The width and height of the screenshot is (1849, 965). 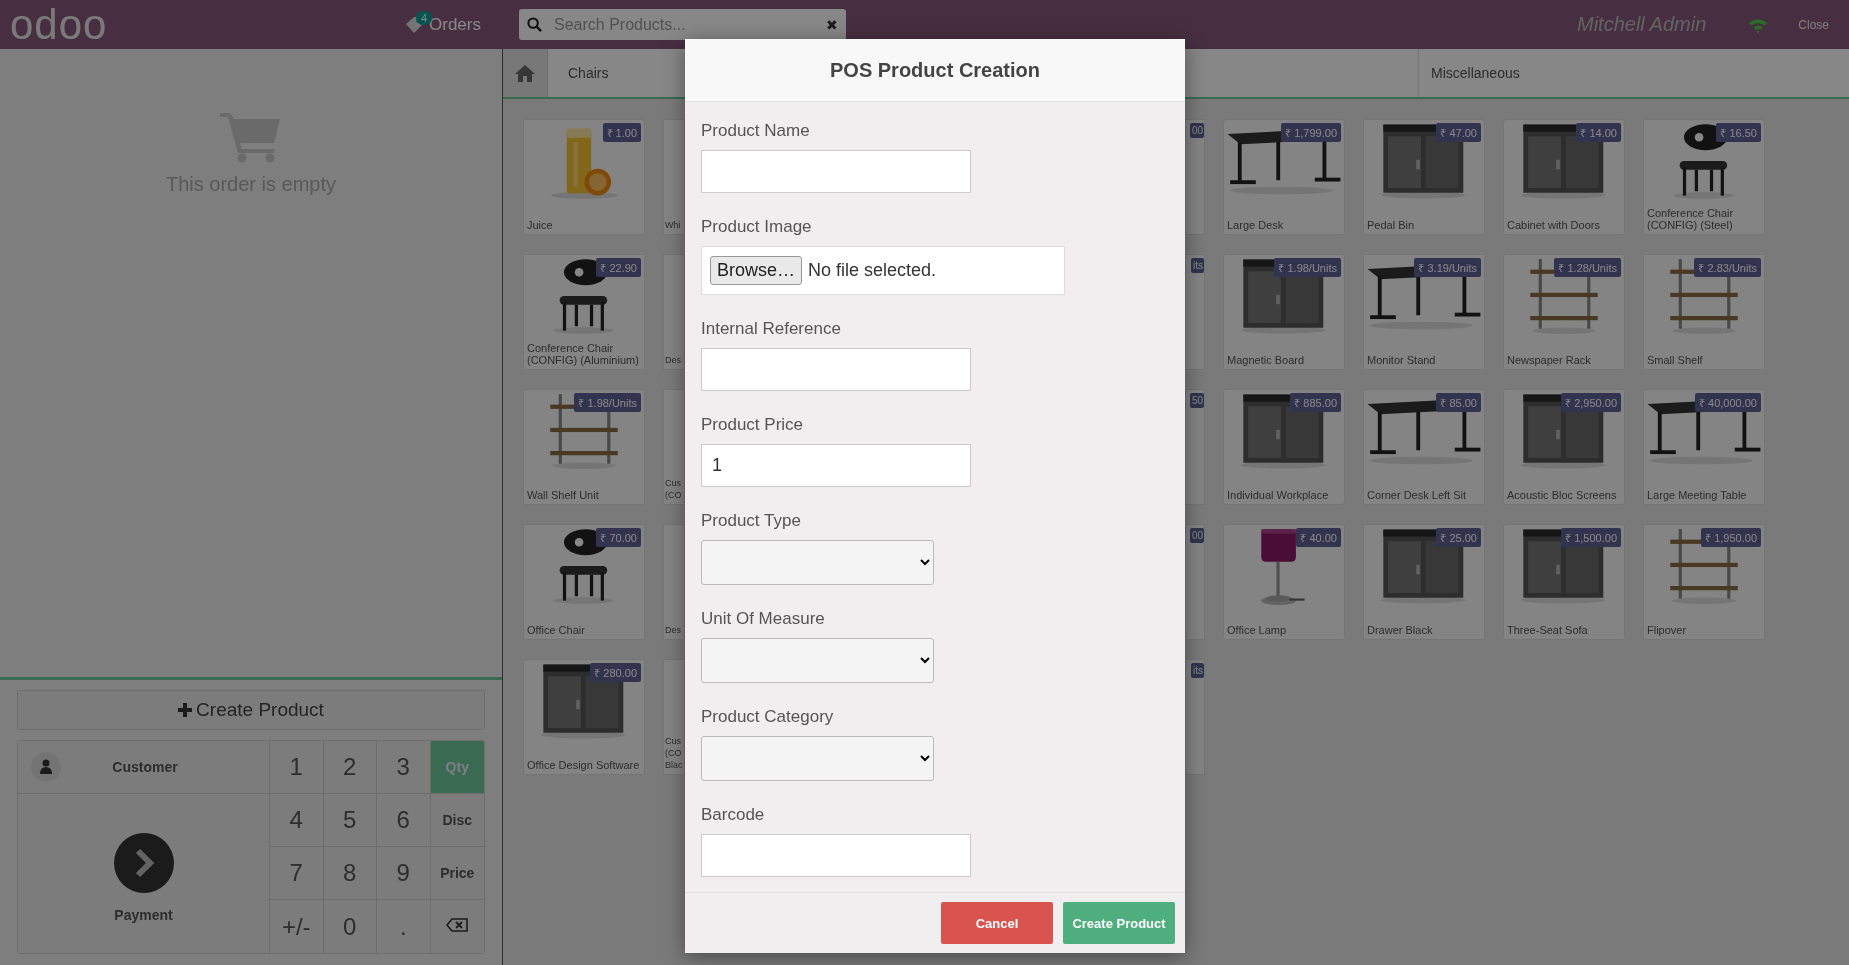 What do you see at coordinates (1318, 537) in the screenshot?
I see `price-tag: ₹ 40.00` at bounding box center [1318, 537].